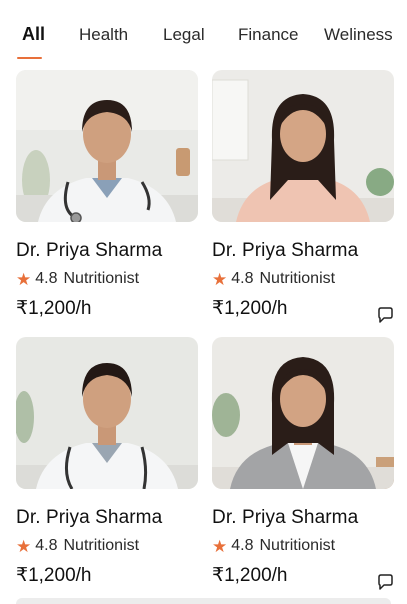 This screenshot has height=604, width=407. I want to click on tab-wellness: Weliness, so click(358, 35).